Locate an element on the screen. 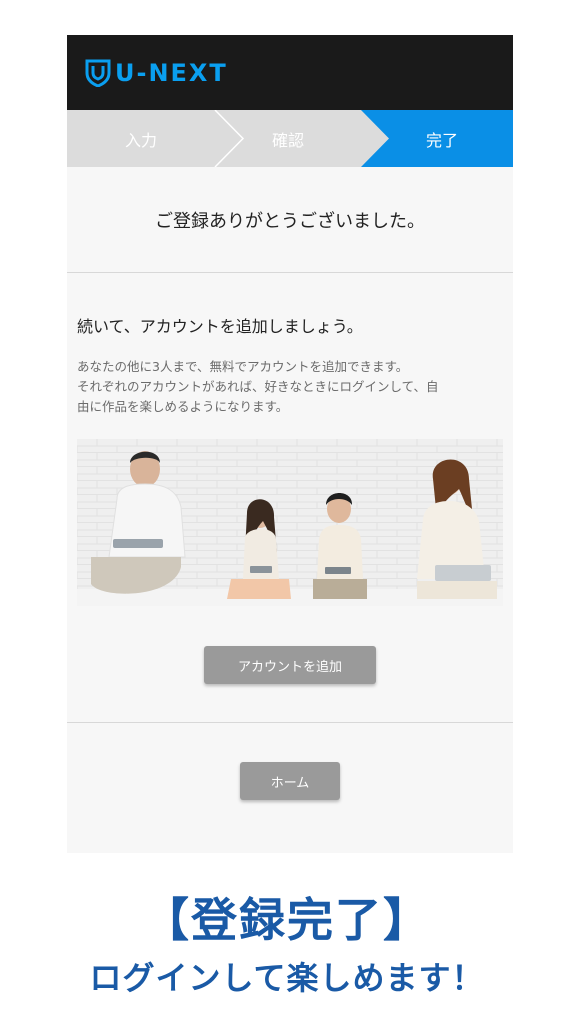 The image size is (574, 1024). home-button: ホーム is located at coordinates (290, 781).